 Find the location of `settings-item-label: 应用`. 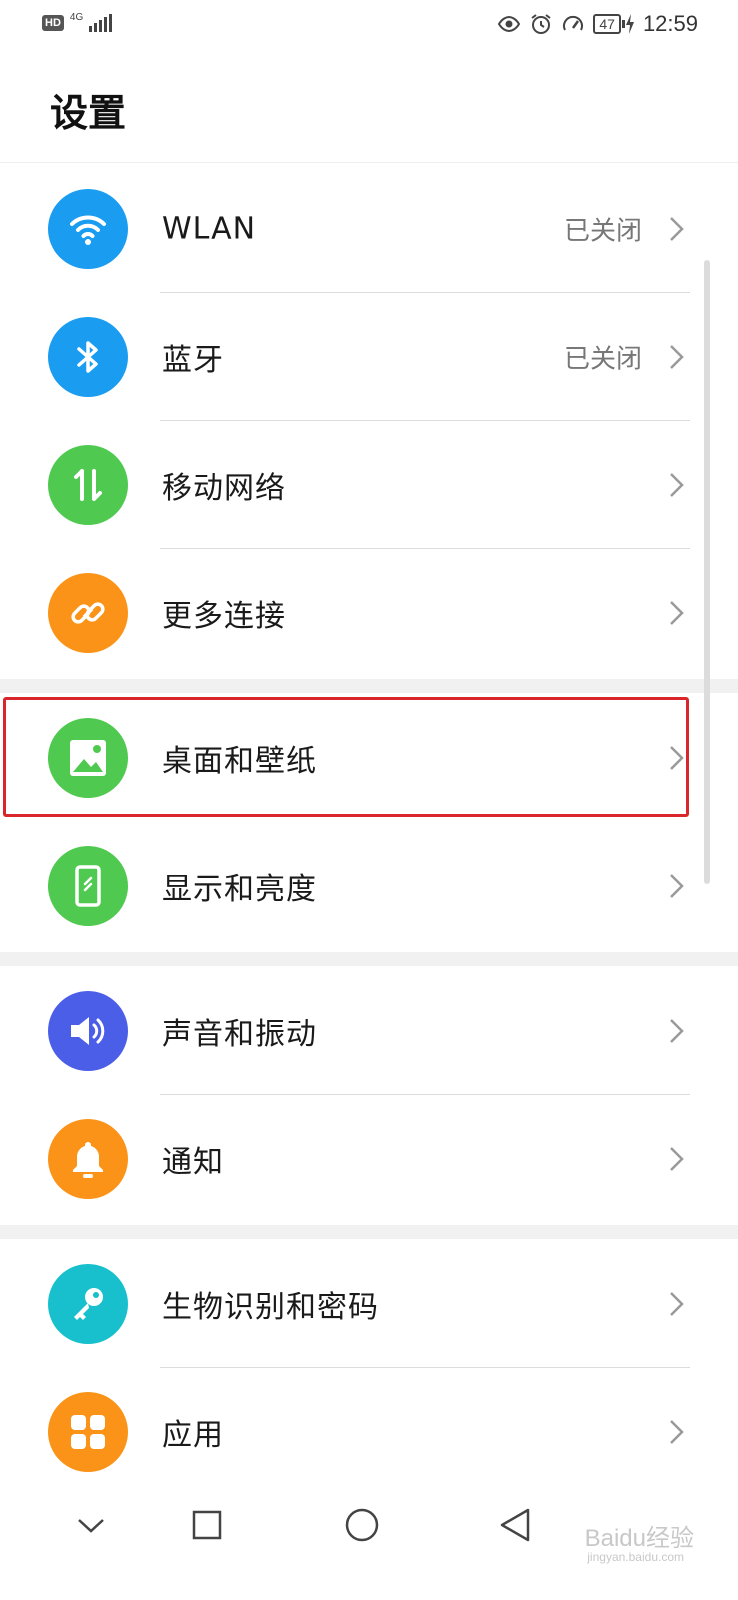

settings-item-label: 应用 is located at coordinates (193, 1435).